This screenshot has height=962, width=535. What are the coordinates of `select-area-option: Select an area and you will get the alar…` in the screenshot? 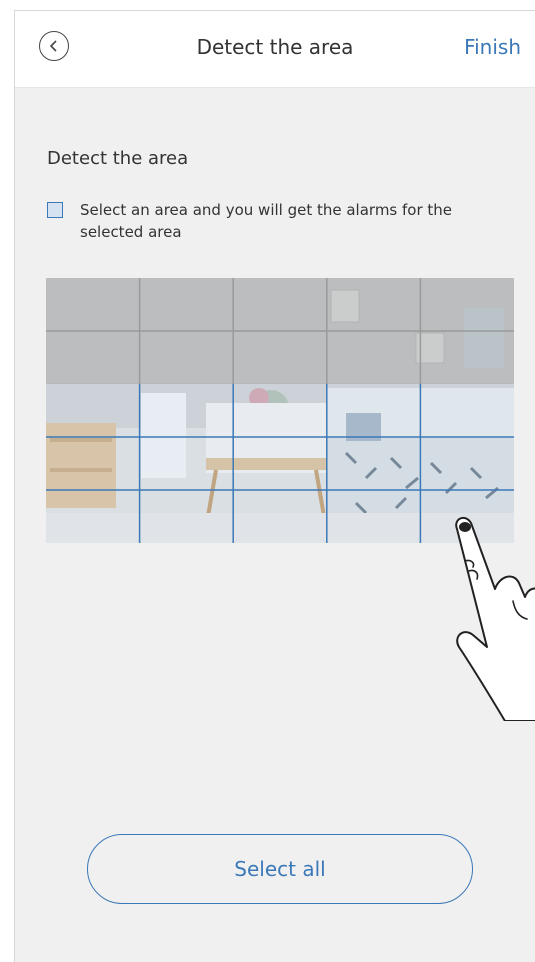 It's located at (282, 221).